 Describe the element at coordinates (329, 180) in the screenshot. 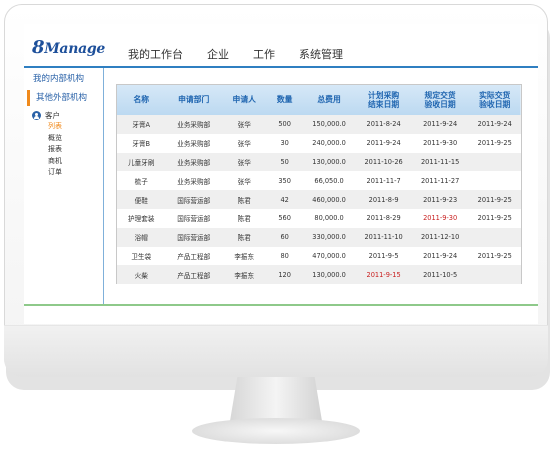

I see `table-cell: 66,050.0` at that location.